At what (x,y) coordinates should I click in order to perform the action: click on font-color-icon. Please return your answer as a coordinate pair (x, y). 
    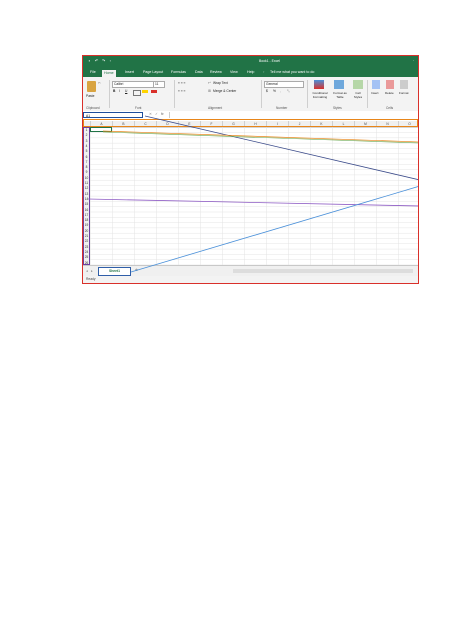
    Looking at the image, I should click on (154, 91).